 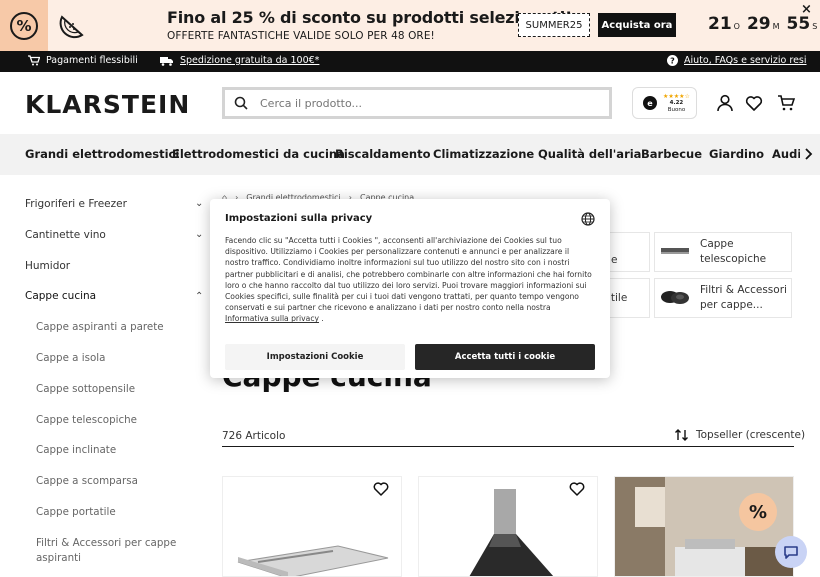 What do you see at coordinates (85, 389) in the screenshot?
I see `sidebar-subitem-undercabinet-hoods: Cappe sottopensile` at bounding box center [85, 389].